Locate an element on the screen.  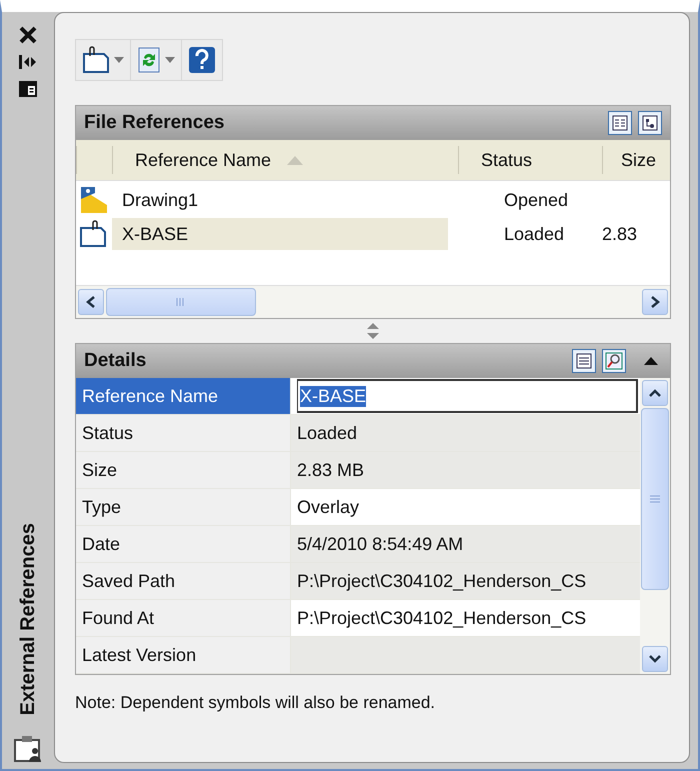
reference-name: X-BASE is located at coordinates (155, 234).